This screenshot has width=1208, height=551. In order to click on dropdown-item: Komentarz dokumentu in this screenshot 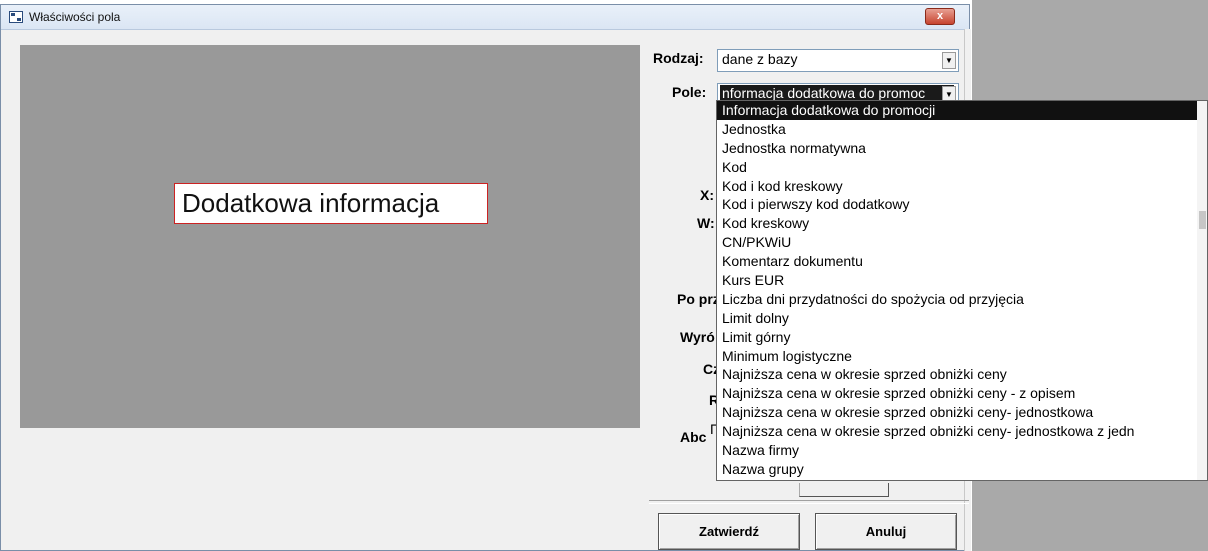, I will do `click(962, 261)`.